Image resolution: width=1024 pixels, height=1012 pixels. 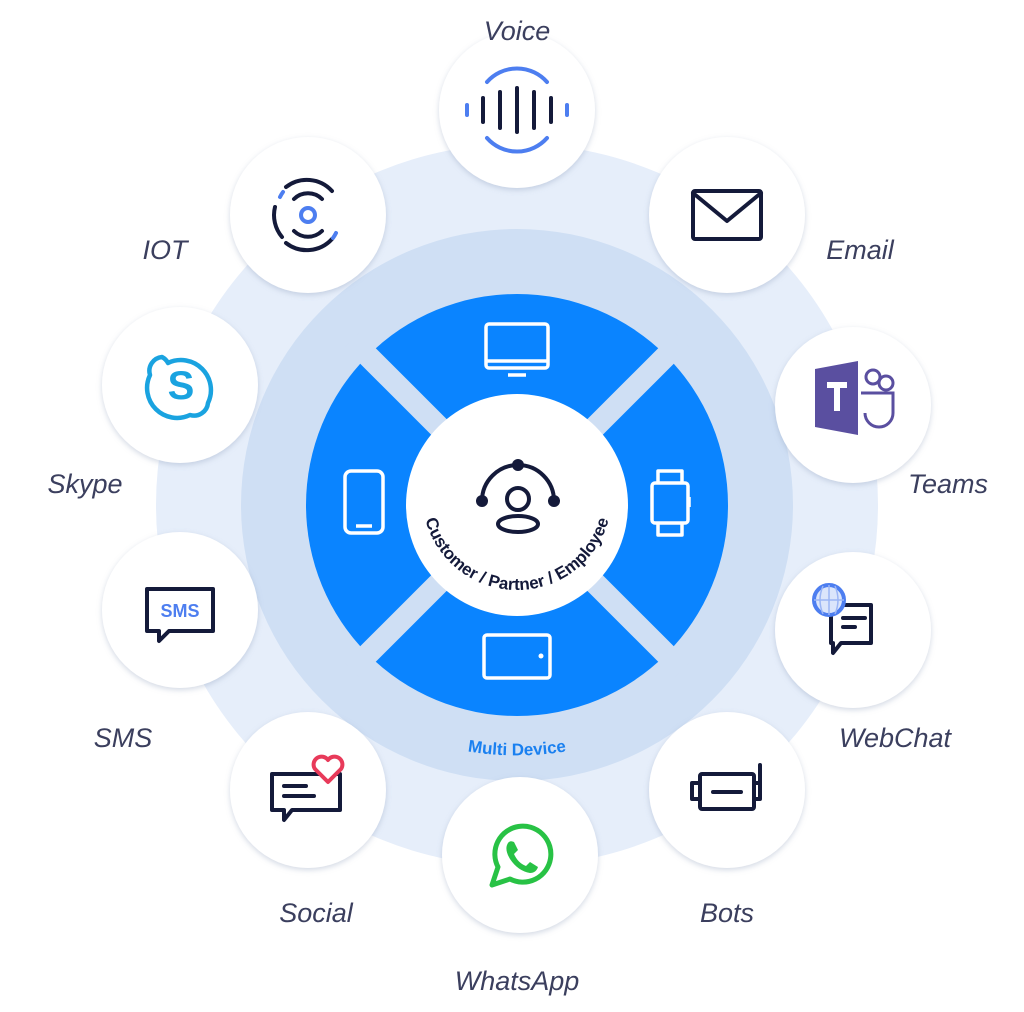 I want to click on channel-sms: SMS, so click(x=180, y=610).